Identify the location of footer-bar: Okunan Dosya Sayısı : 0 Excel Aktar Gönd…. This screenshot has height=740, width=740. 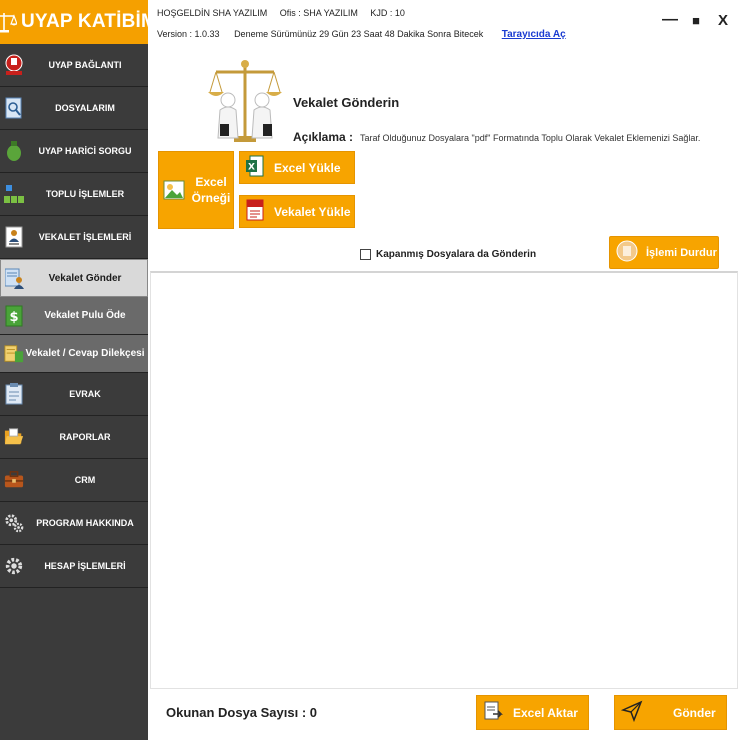
(444, 714).